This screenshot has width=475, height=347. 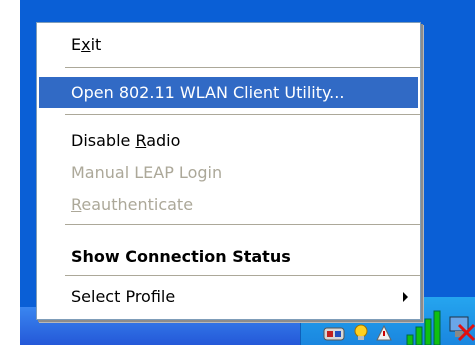 What do you see at coordinates (228, 44) in the screenshot?
I see `menu-item-exit: Exit` at bounding box center [228, 44].